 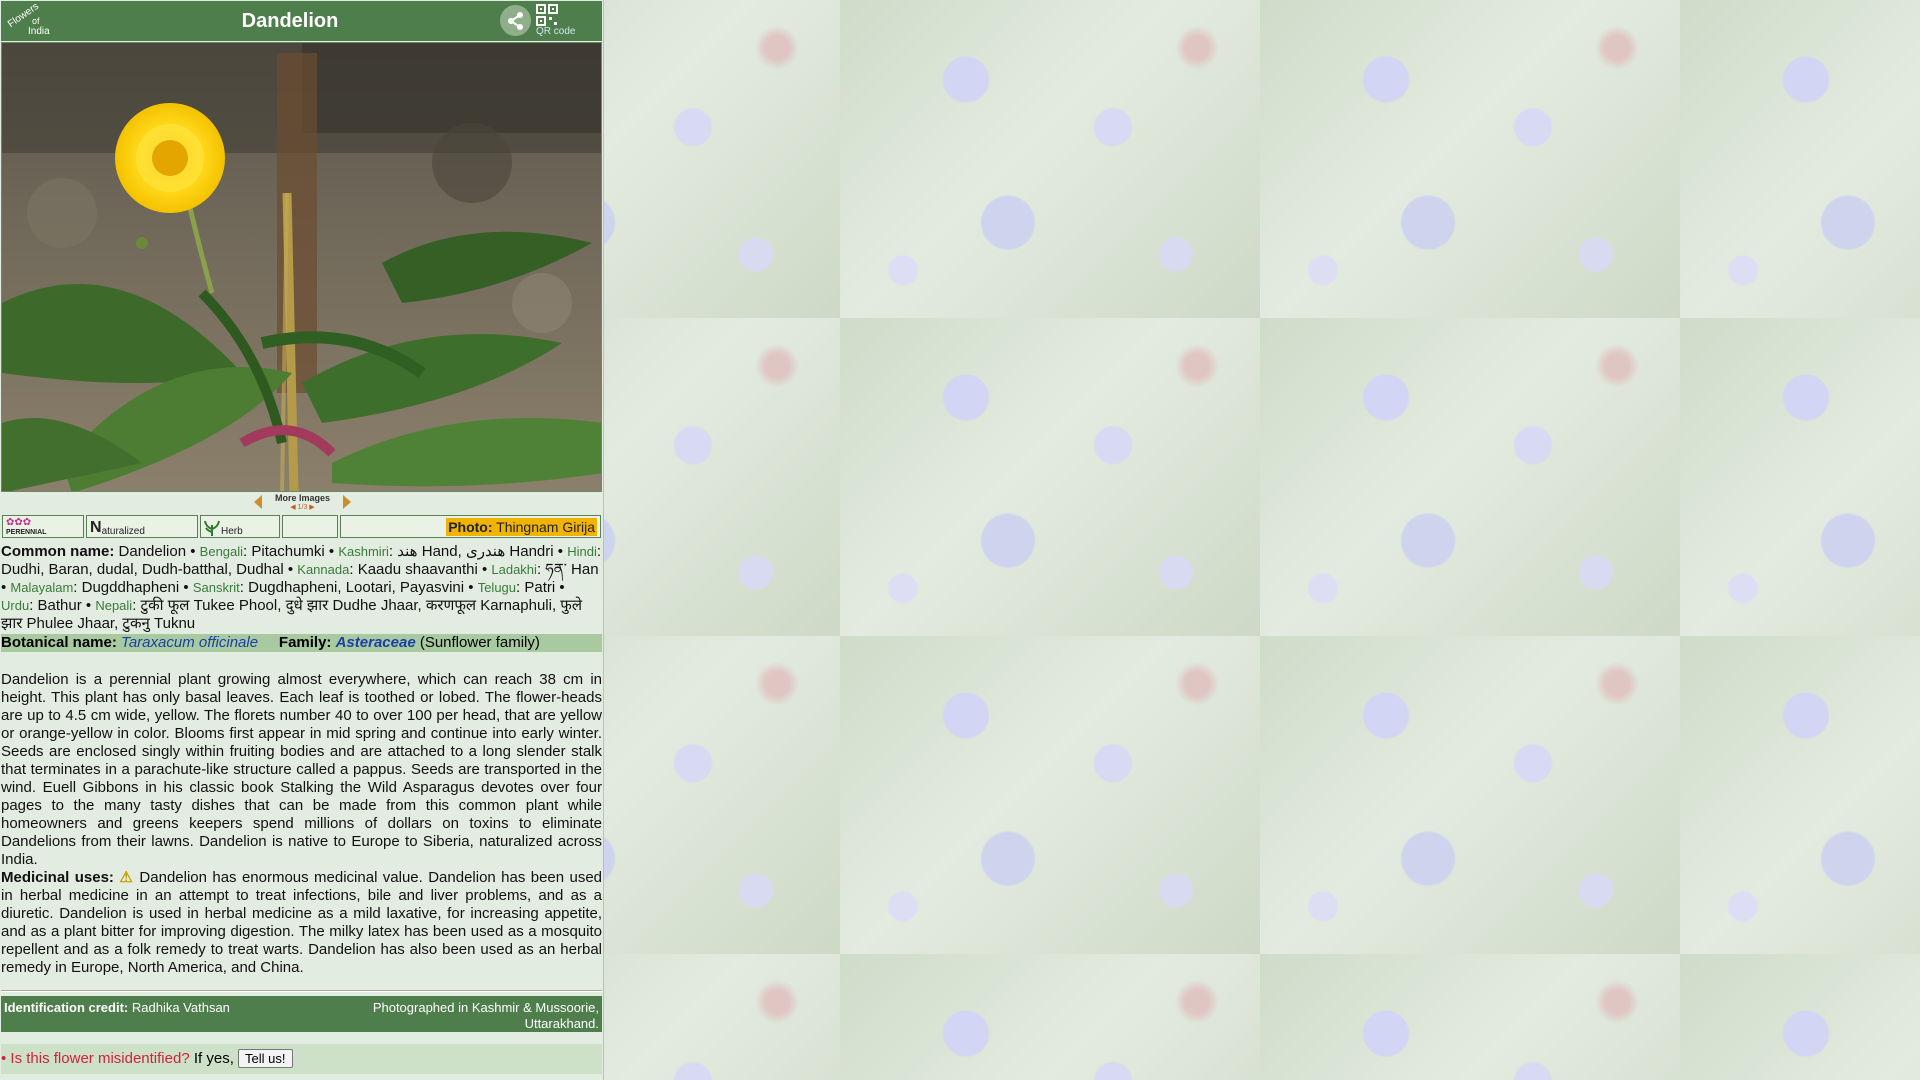 I want to click on photo-credit: Photo: Thingnam Girija, so click(x=521, y=526).